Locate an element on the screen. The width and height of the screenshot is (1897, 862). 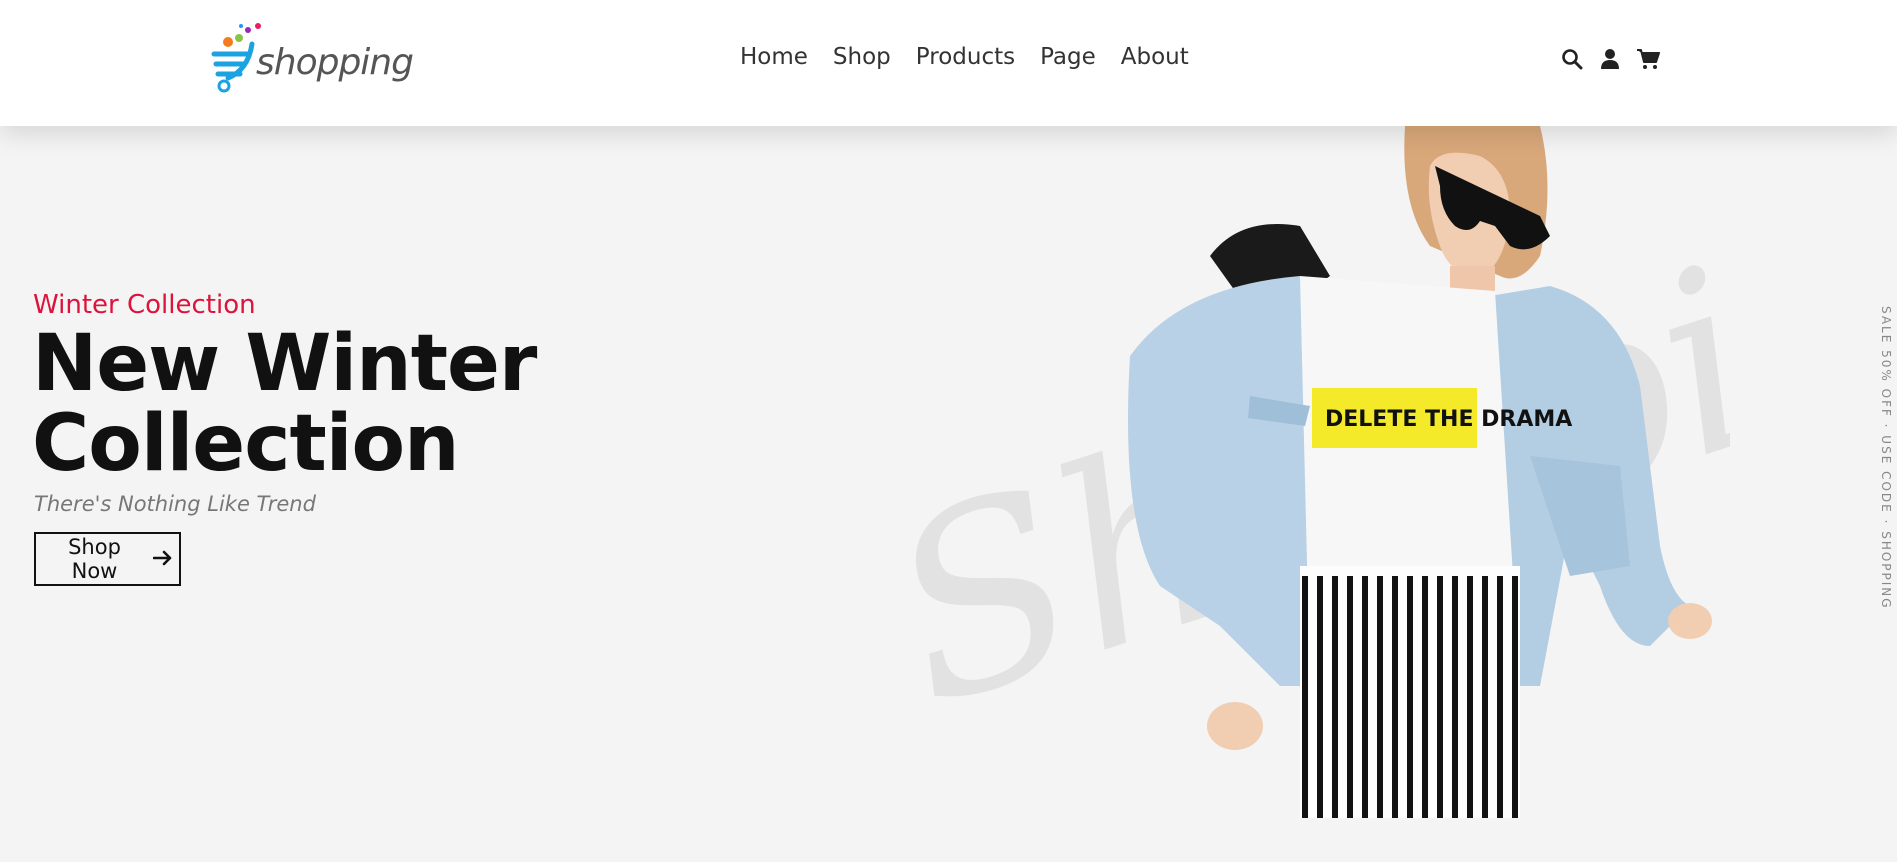
nav-about: About is located at coordinates (1155, 57).